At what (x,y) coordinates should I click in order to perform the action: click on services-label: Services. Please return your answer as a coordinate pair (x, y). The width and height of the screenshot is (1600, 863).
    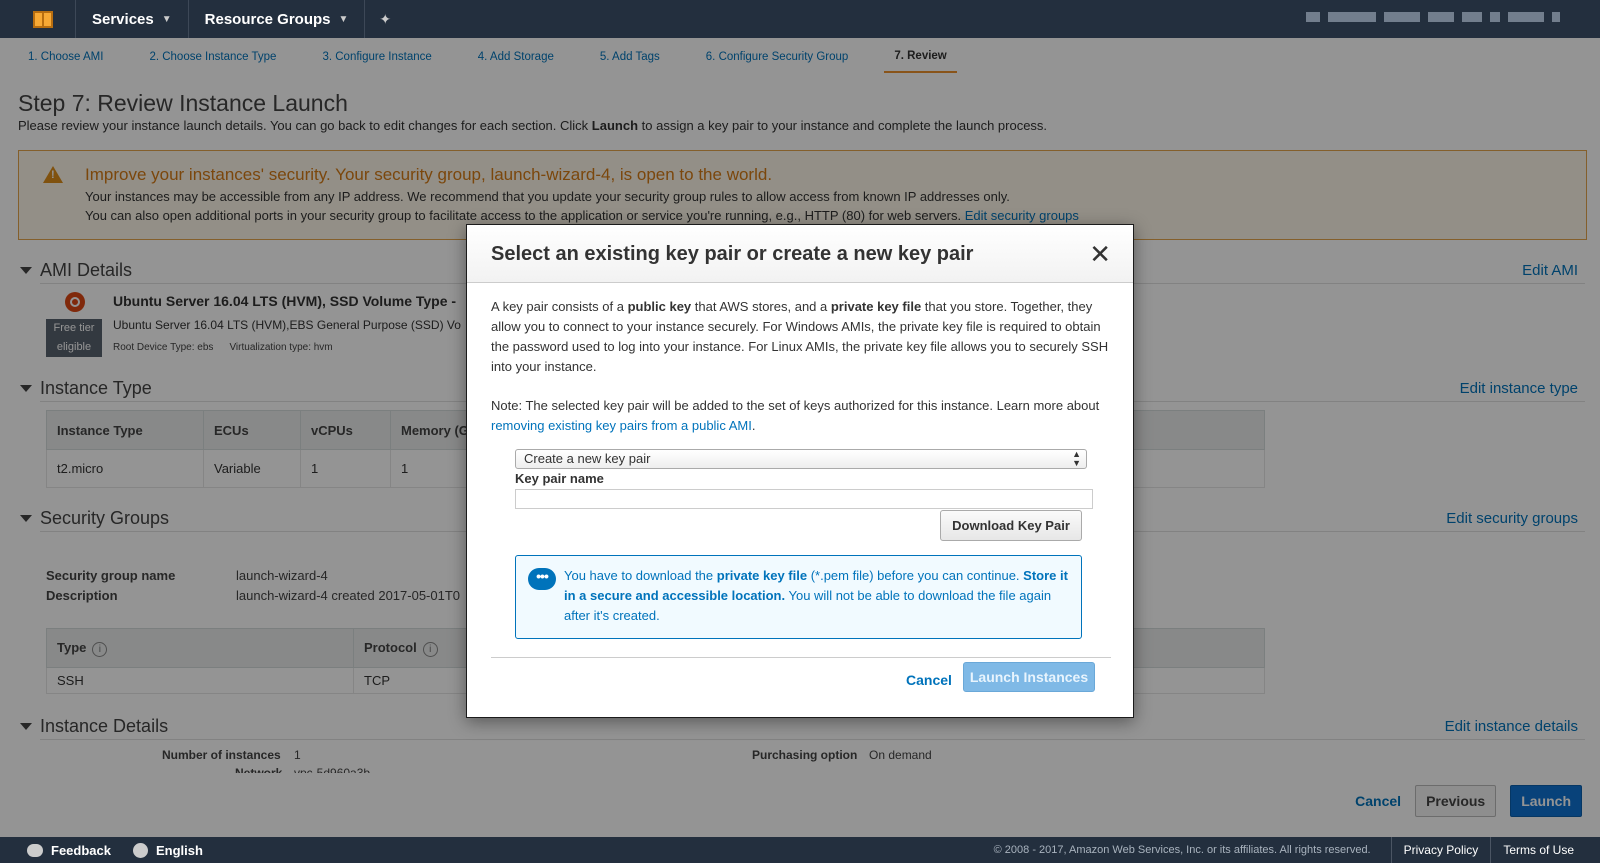
    Looking at the image, I should click on (123, 19).